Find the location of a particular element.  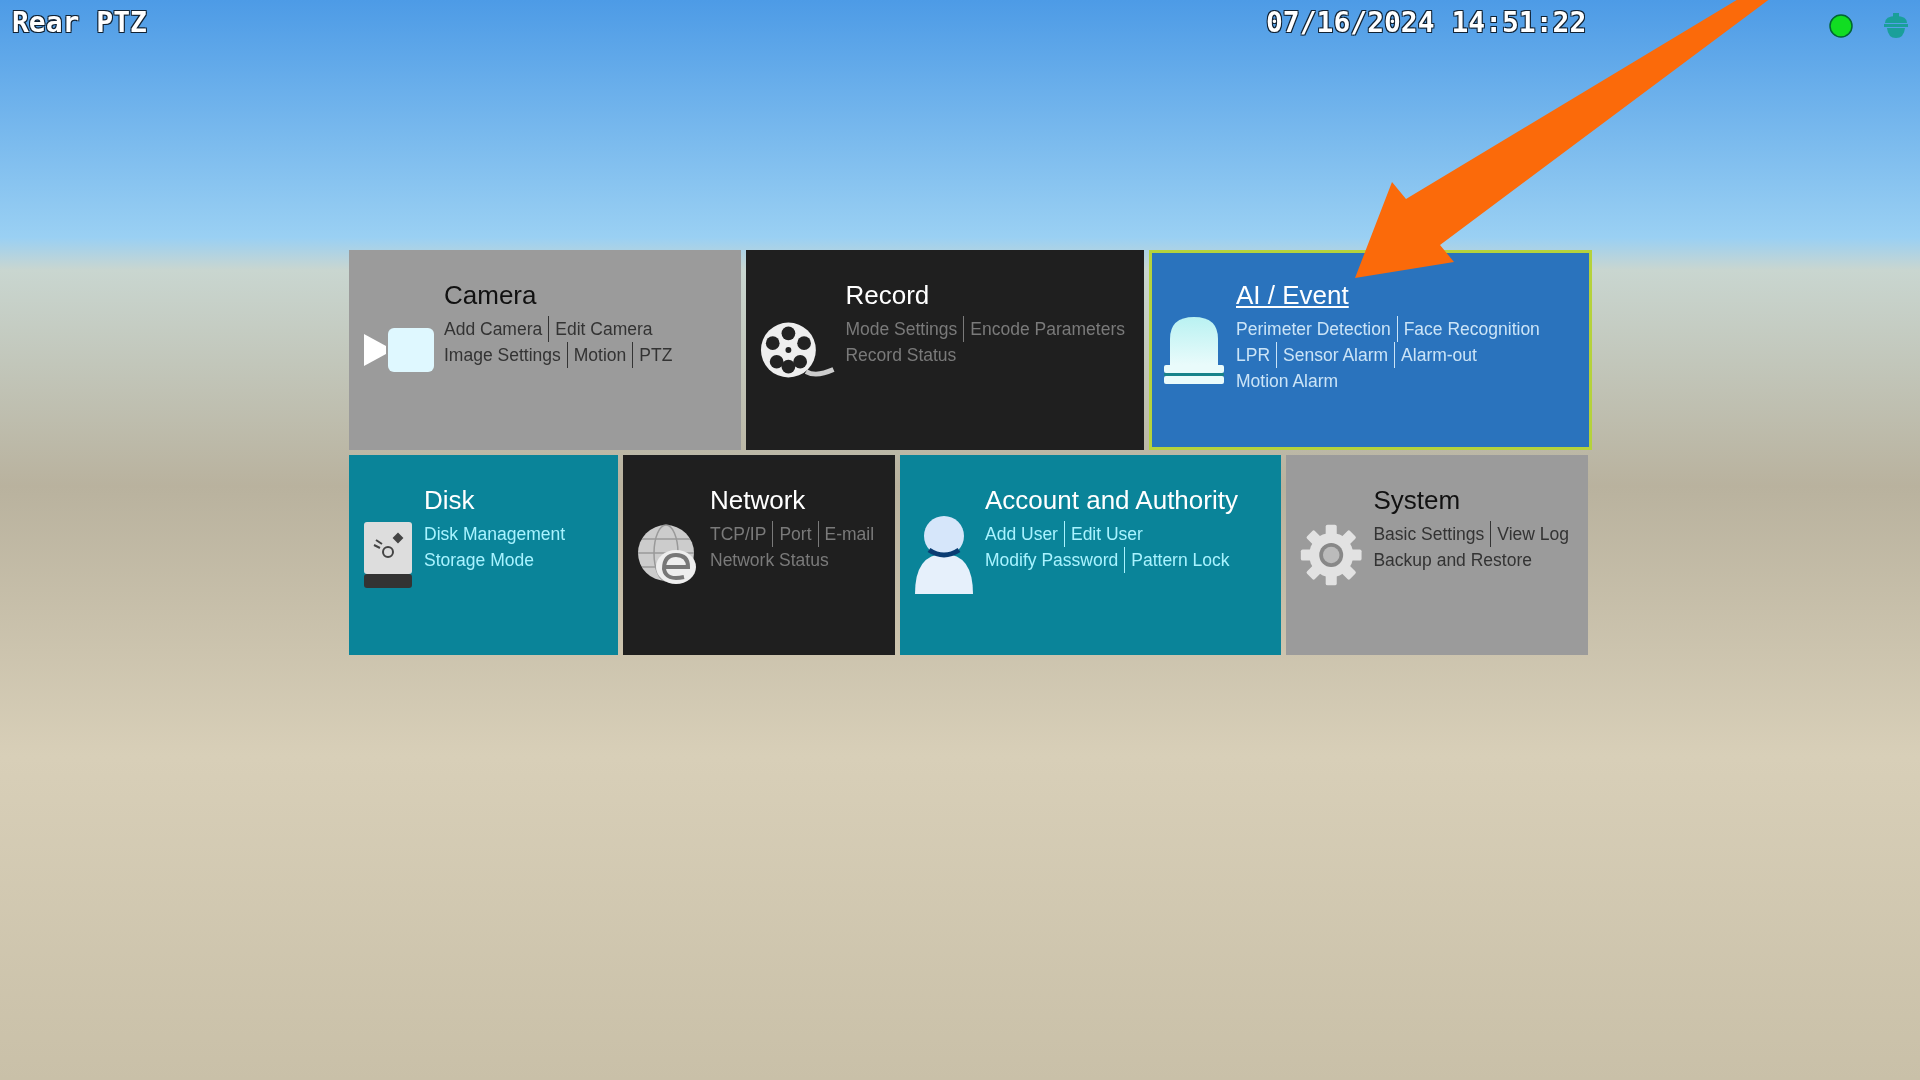

menu-link: Basic Settings is located at coordinates (1432, 533).